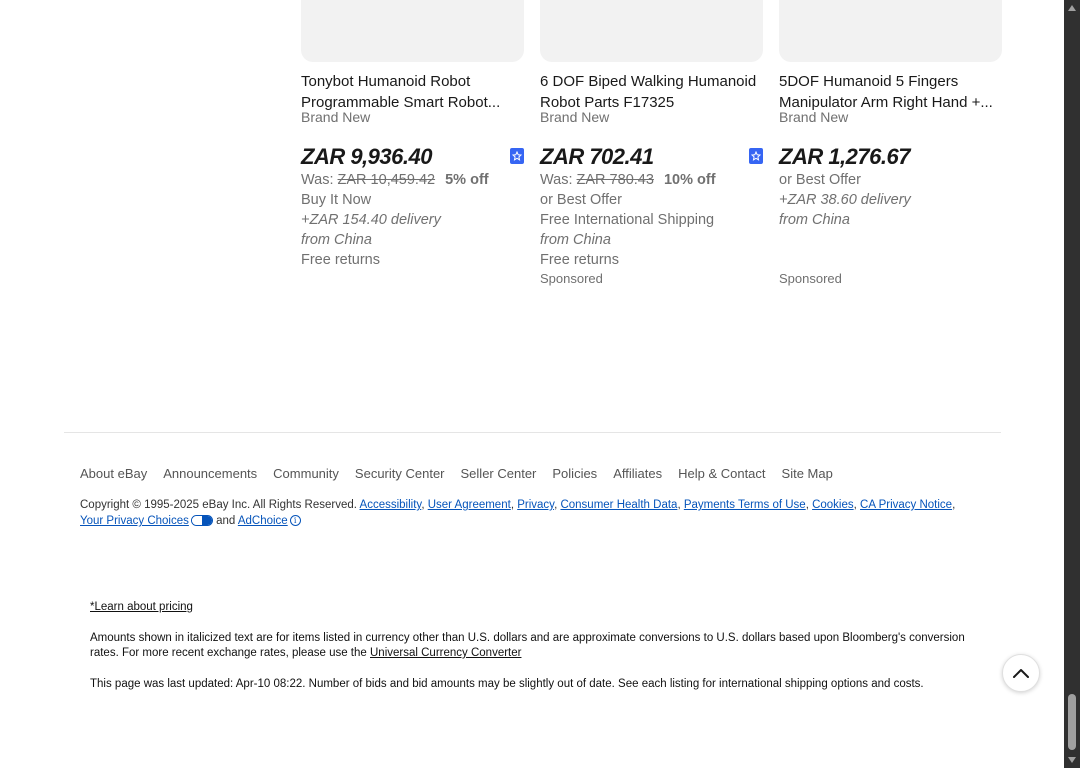  I want to click on footer-link-policies: Policies, so click(574, 473).